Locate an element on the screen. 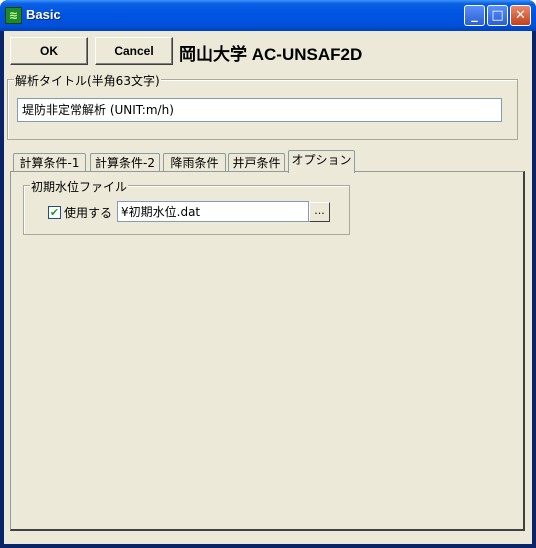 This screenshot has width=536, height=548. tab-well-cond: 井戸条件 is located at coordinates (256, 162).